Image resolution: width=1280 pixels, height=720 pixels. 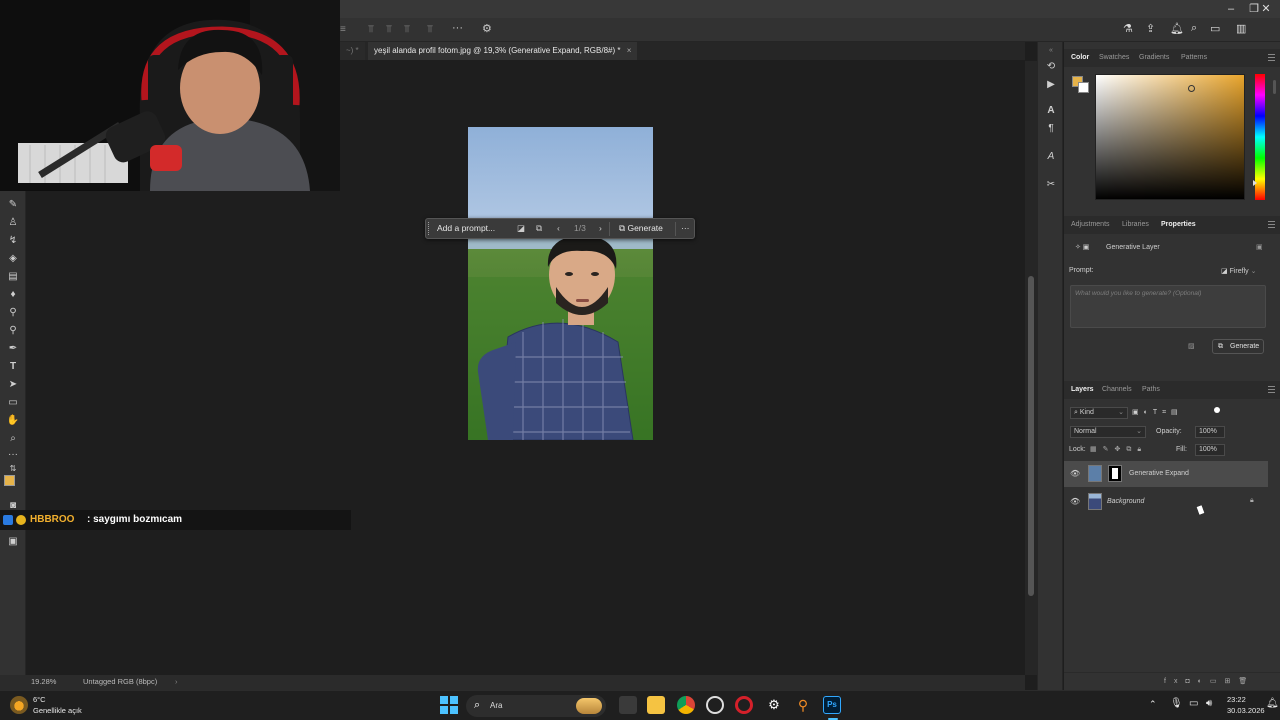 I want to click on pen-tool-icon: ✒, so click(x=13, y=349).